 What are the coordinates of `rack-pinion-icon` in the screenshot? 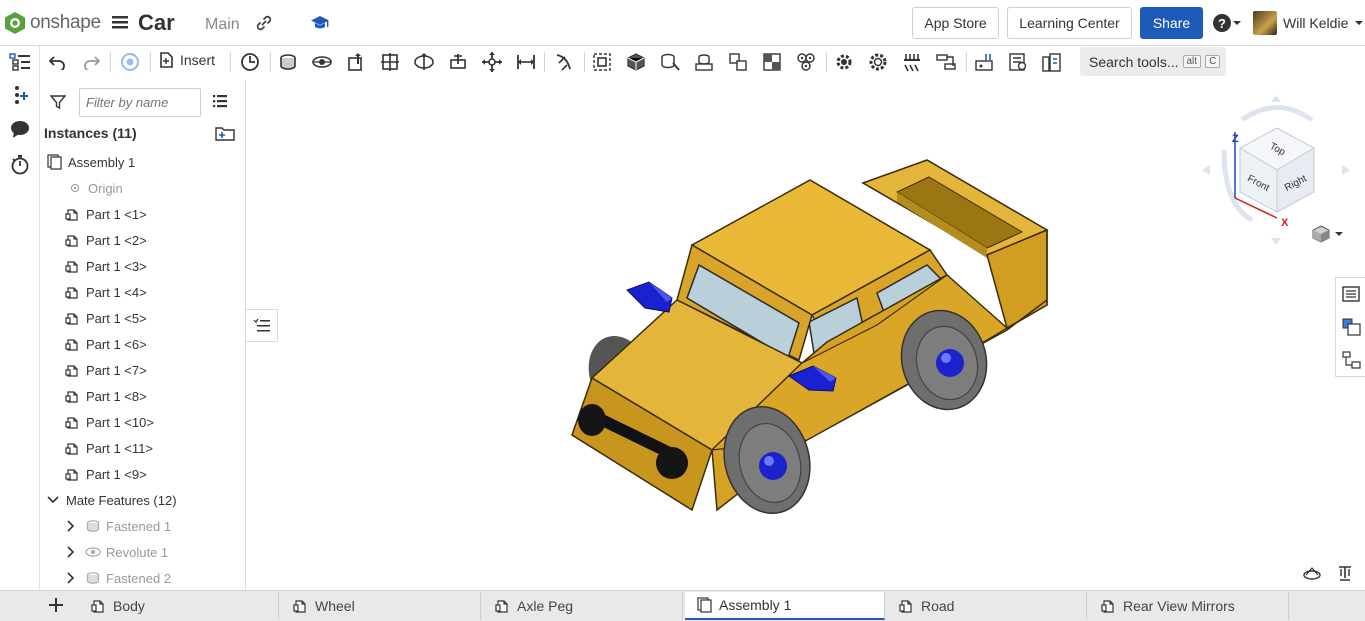 It's located at (912, 62).